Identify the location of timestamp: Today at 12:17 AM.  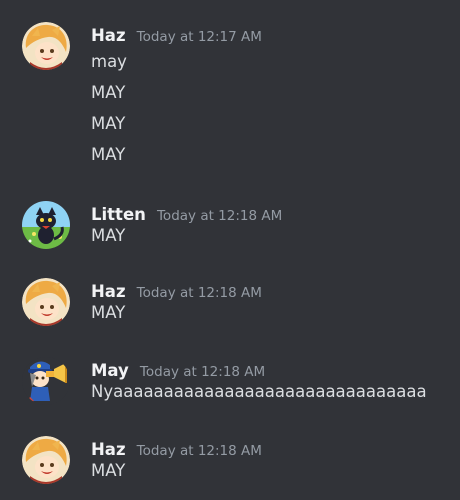
(199, 37).